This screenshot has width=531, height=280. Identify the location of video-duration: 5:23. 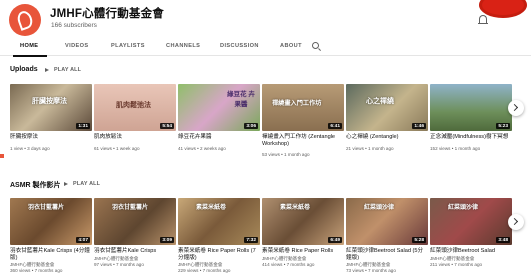
(503, 126).